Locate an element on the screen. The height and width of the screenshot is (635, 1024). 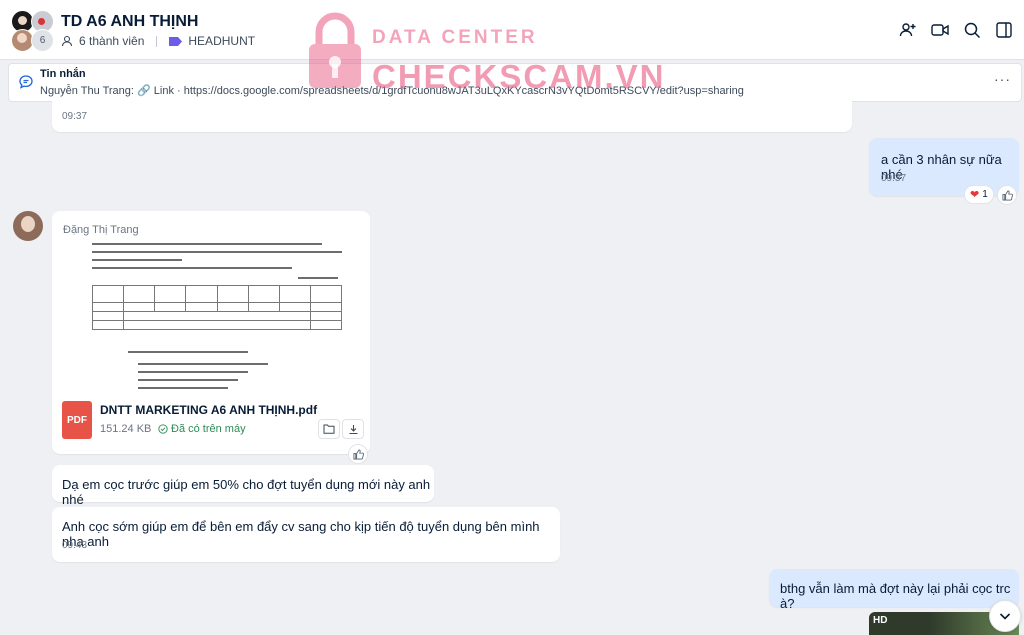
sender-avatar is located at coordinates (28, 226).